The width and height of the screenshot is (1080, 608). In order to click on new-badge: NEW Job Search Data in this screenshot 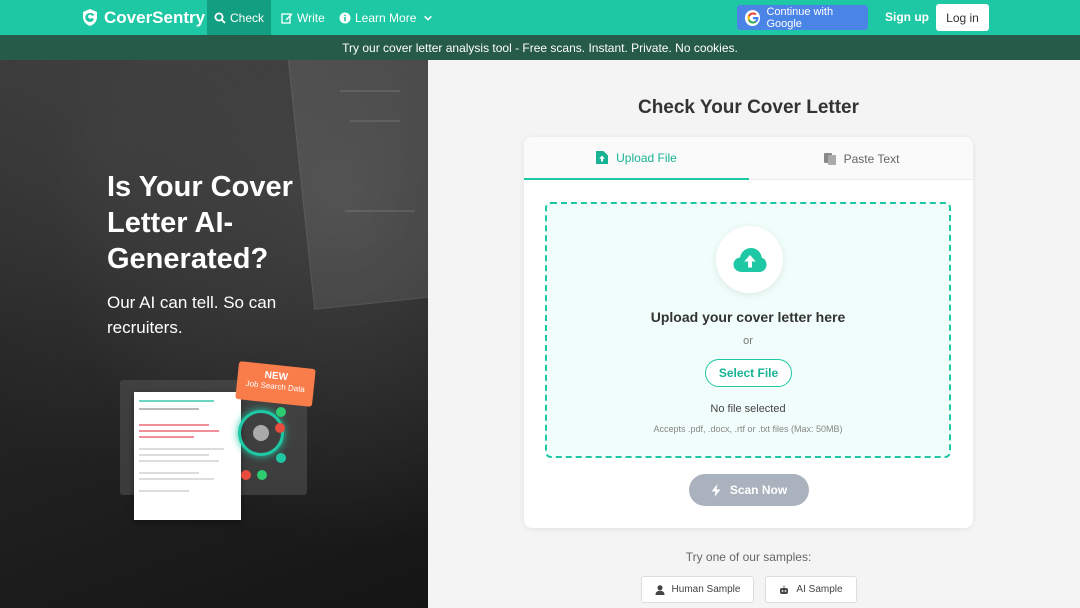, I will do `click(275, 384)`.